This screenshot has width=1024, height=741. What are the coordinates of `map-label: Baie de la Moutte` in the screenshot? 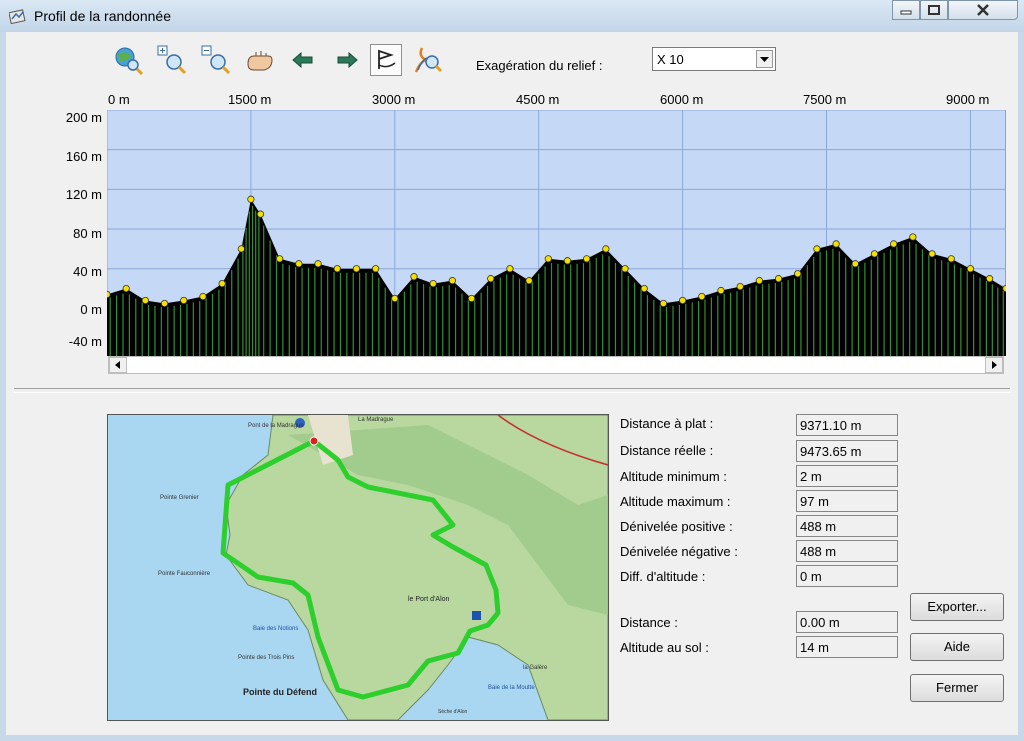 It's located at (511, 688).